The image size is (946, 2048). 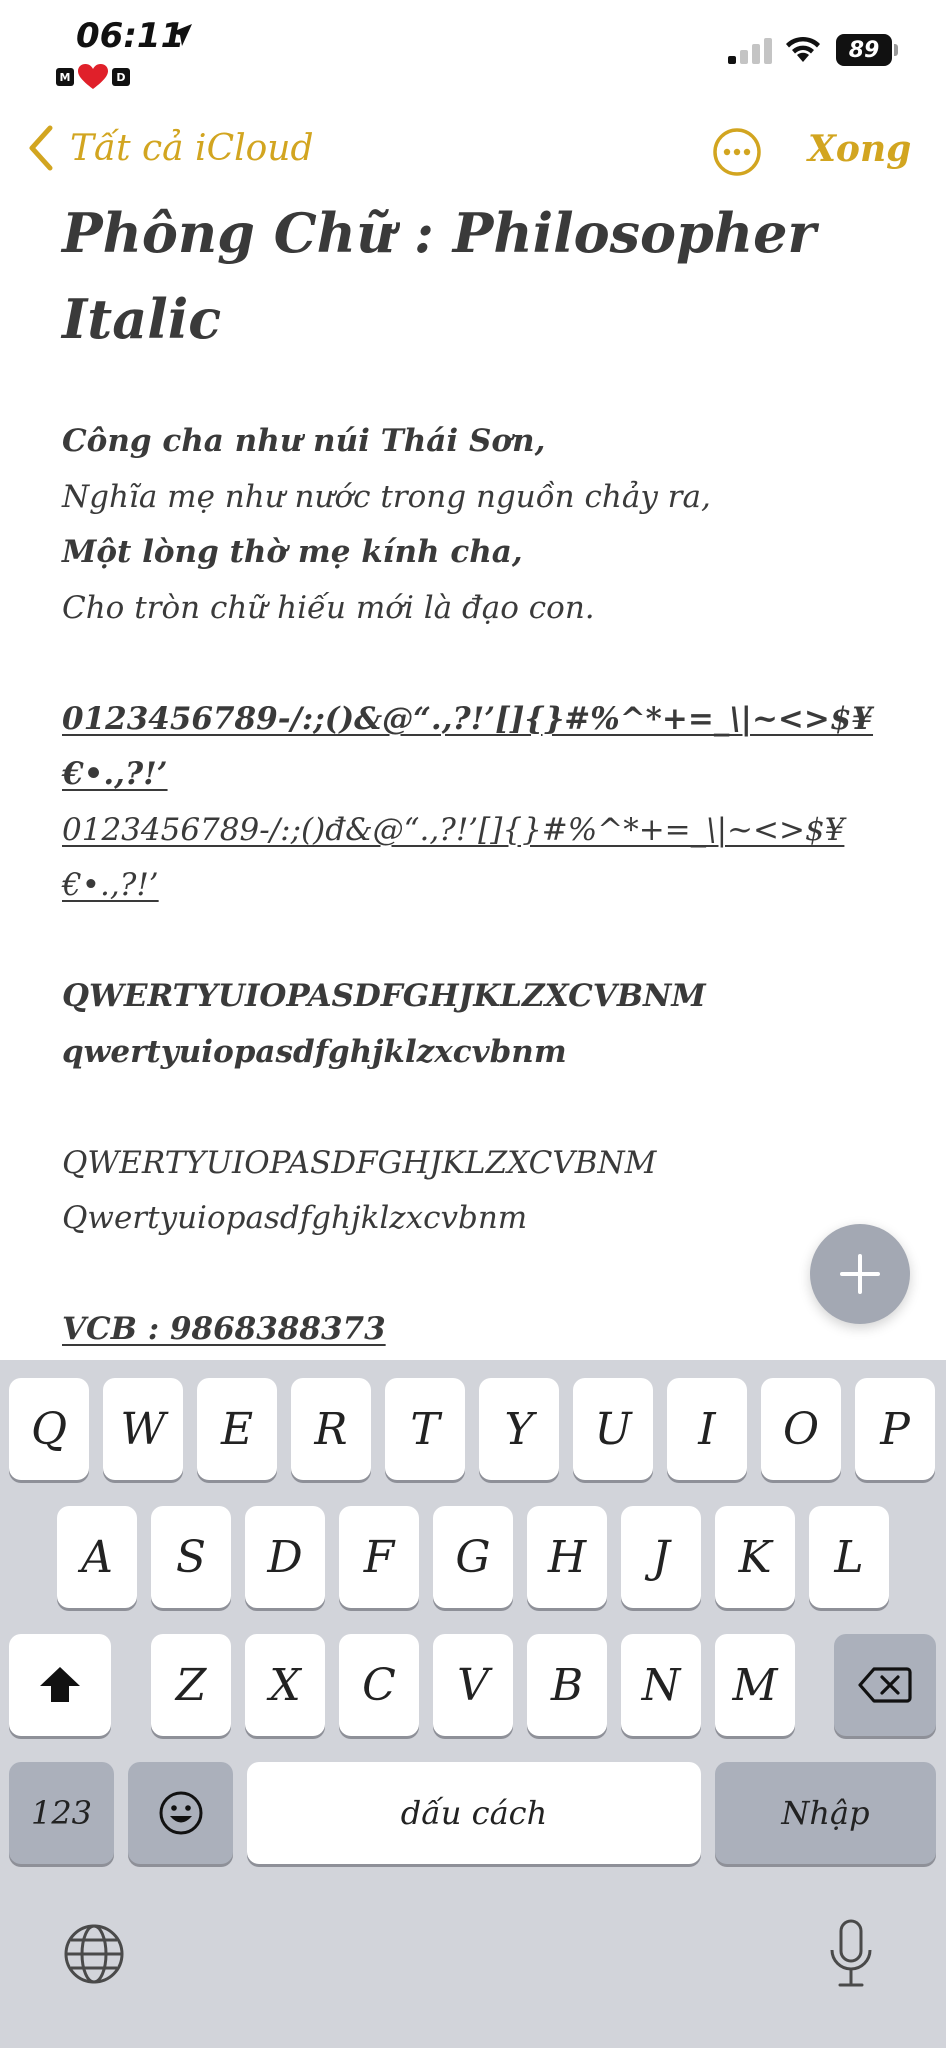 I want to click on heart-icon, so click(x=93, y=76).